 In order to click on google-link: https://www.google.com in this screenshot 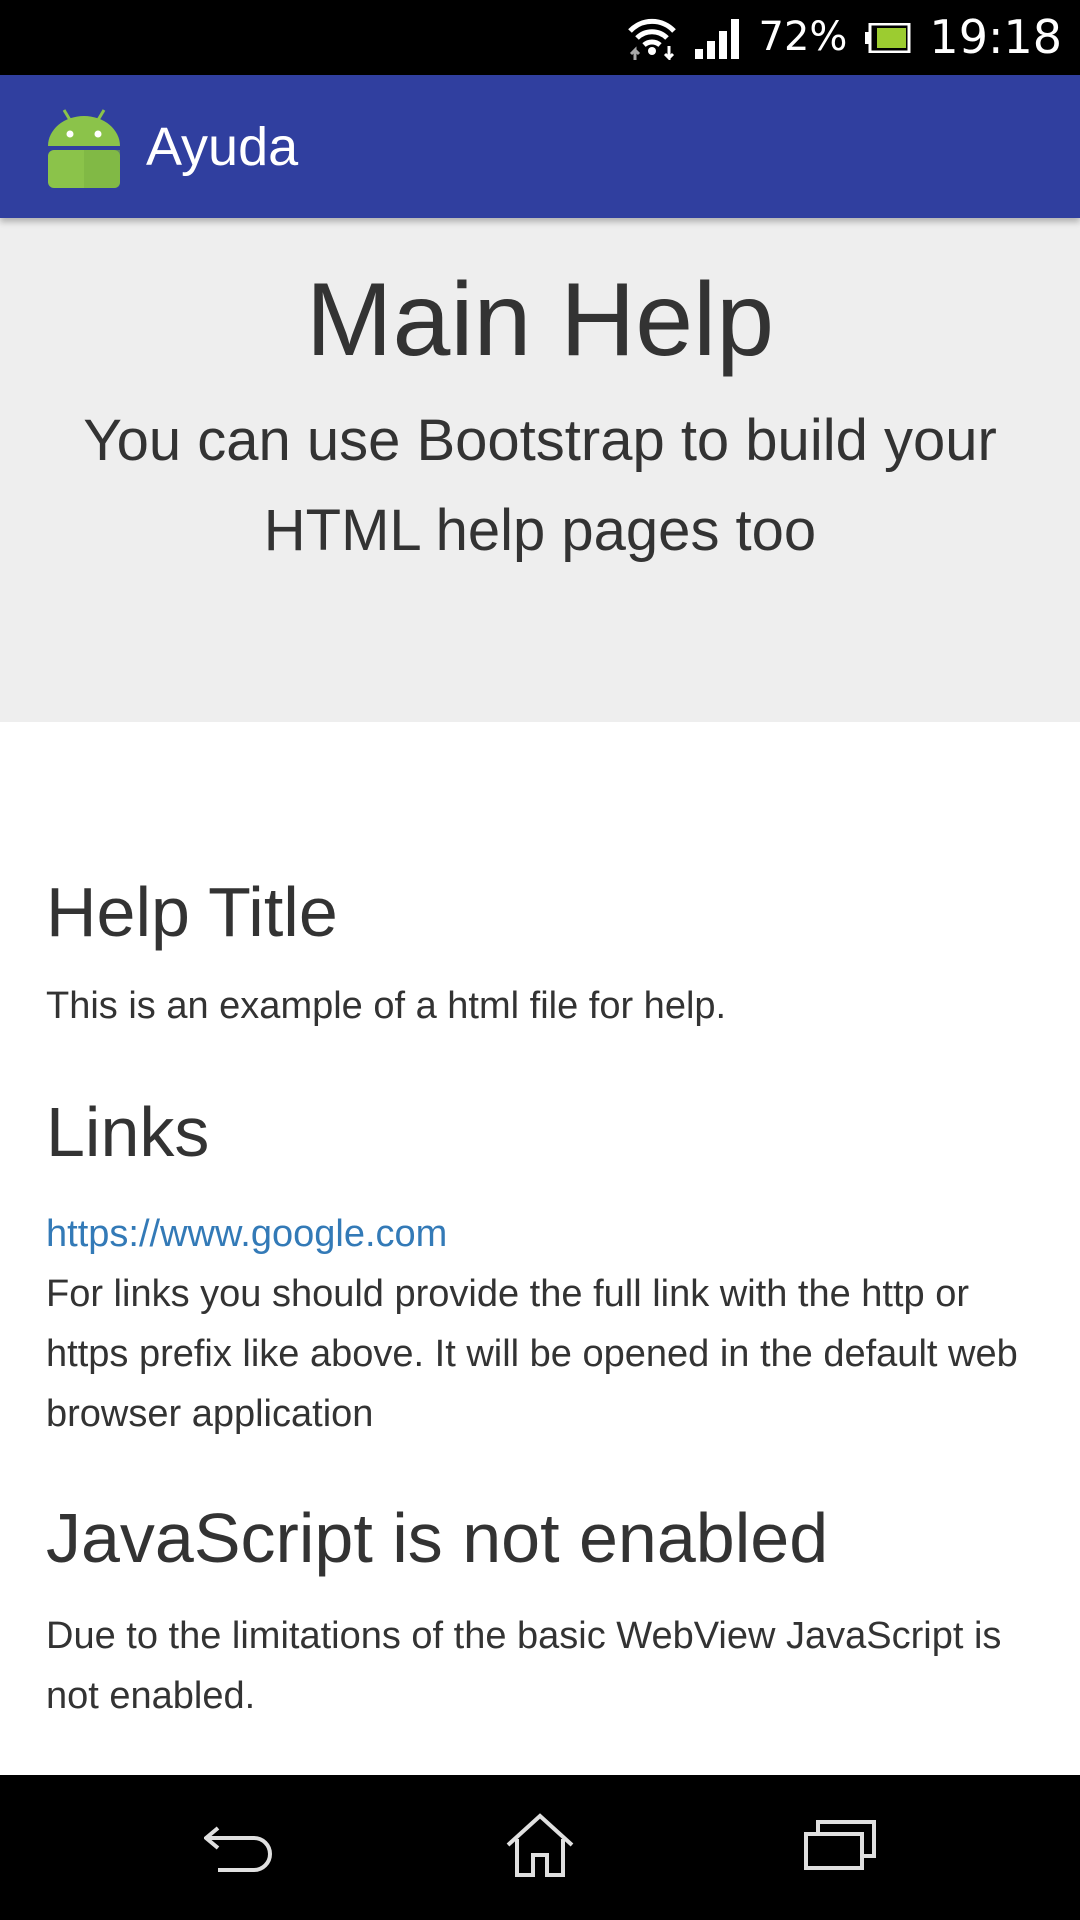, I will do `click(540, 1234)`.